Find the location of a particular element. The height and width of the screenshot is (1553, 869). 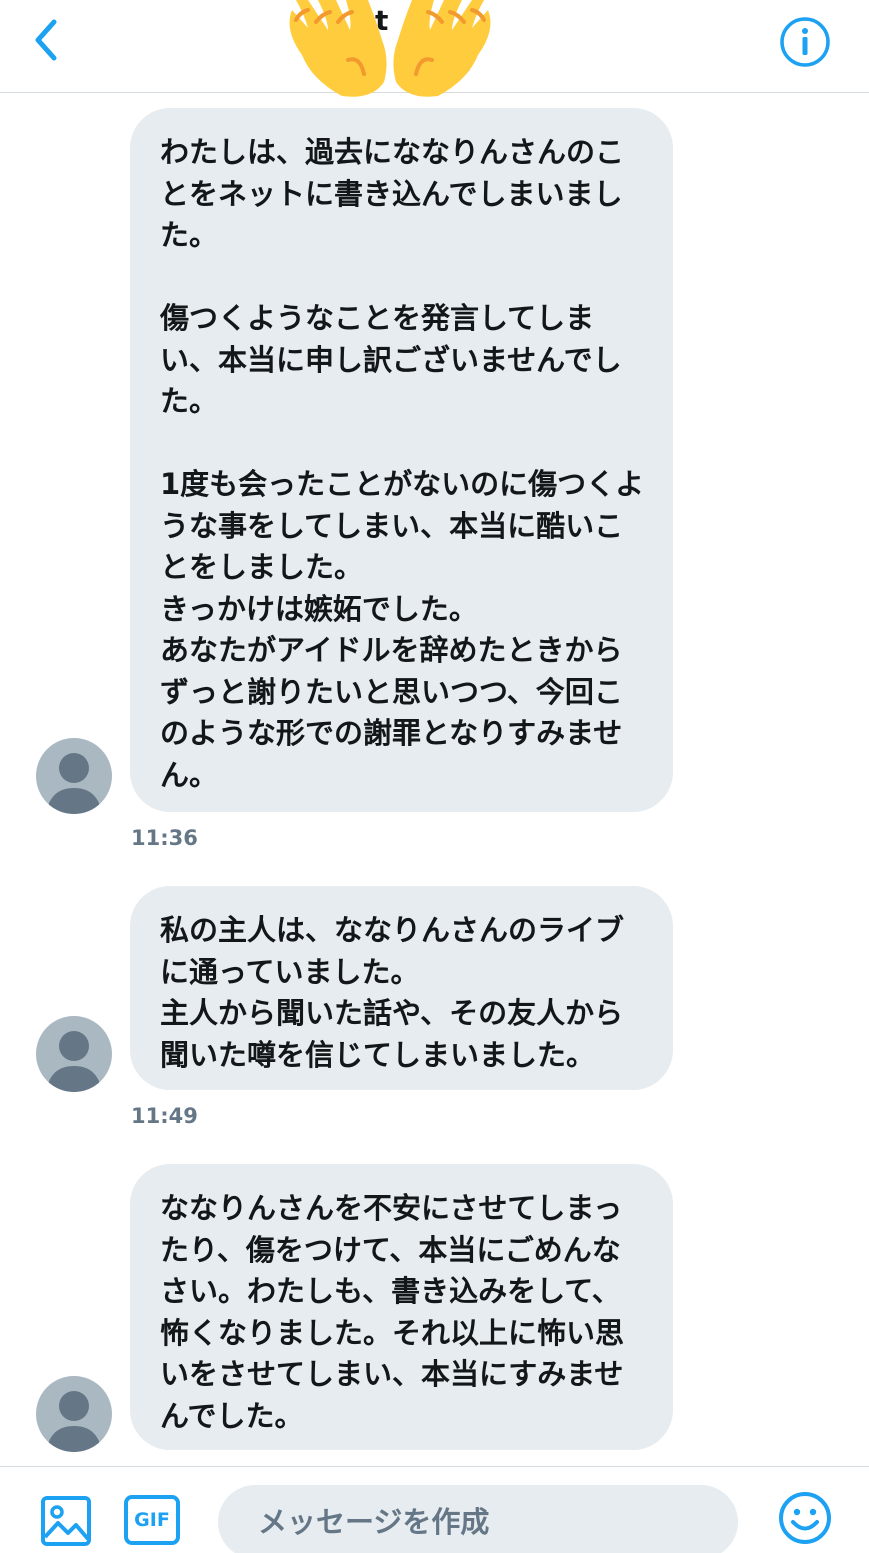

back-button is located at coordinates (48, 40).